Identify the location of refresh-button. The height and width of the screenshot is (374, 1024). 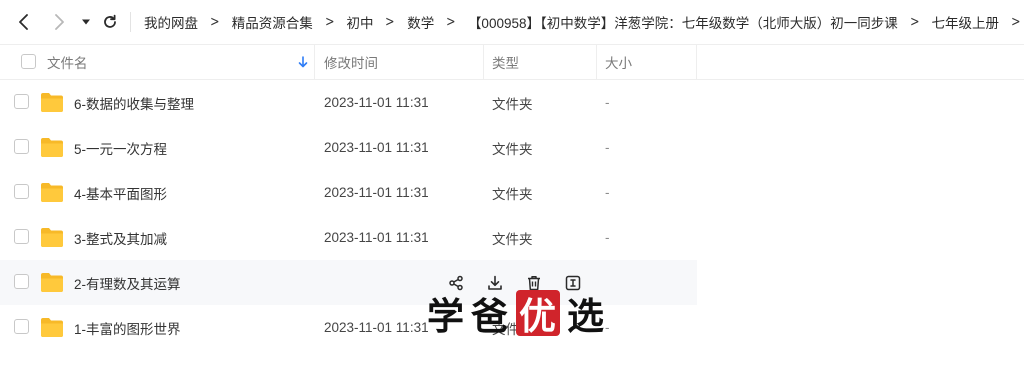
(110, 22).